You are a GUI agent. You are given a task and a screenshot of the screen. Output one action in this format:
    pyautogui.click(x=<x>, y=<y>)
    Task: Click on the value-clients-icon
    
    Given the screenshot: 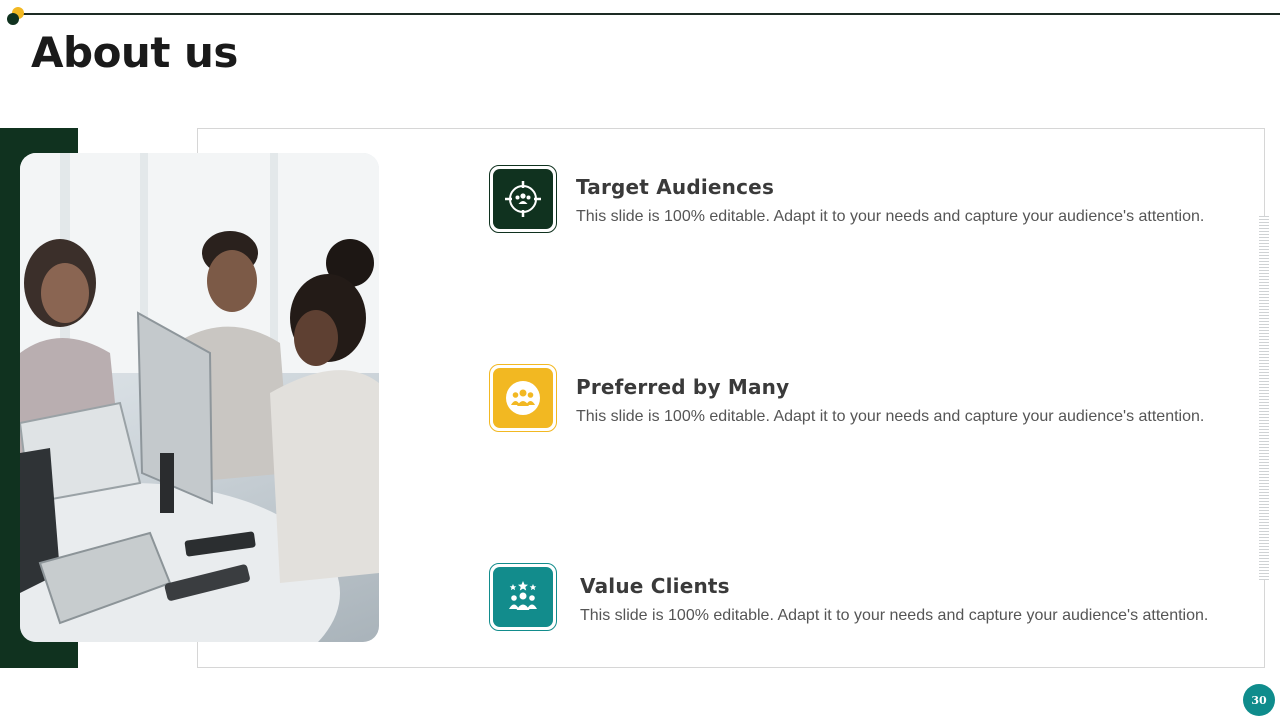 What is the action you would take?
    pyautogui.click(x=523, y=595)
    